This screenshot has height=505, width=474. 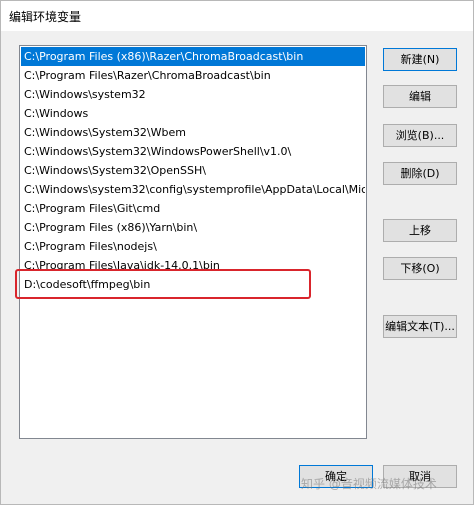 What do you see at coordinates (193, 246) in the screenshot?
I see `list-item: C:\Program Files\nodejs\` at bounding box center [193, 246].